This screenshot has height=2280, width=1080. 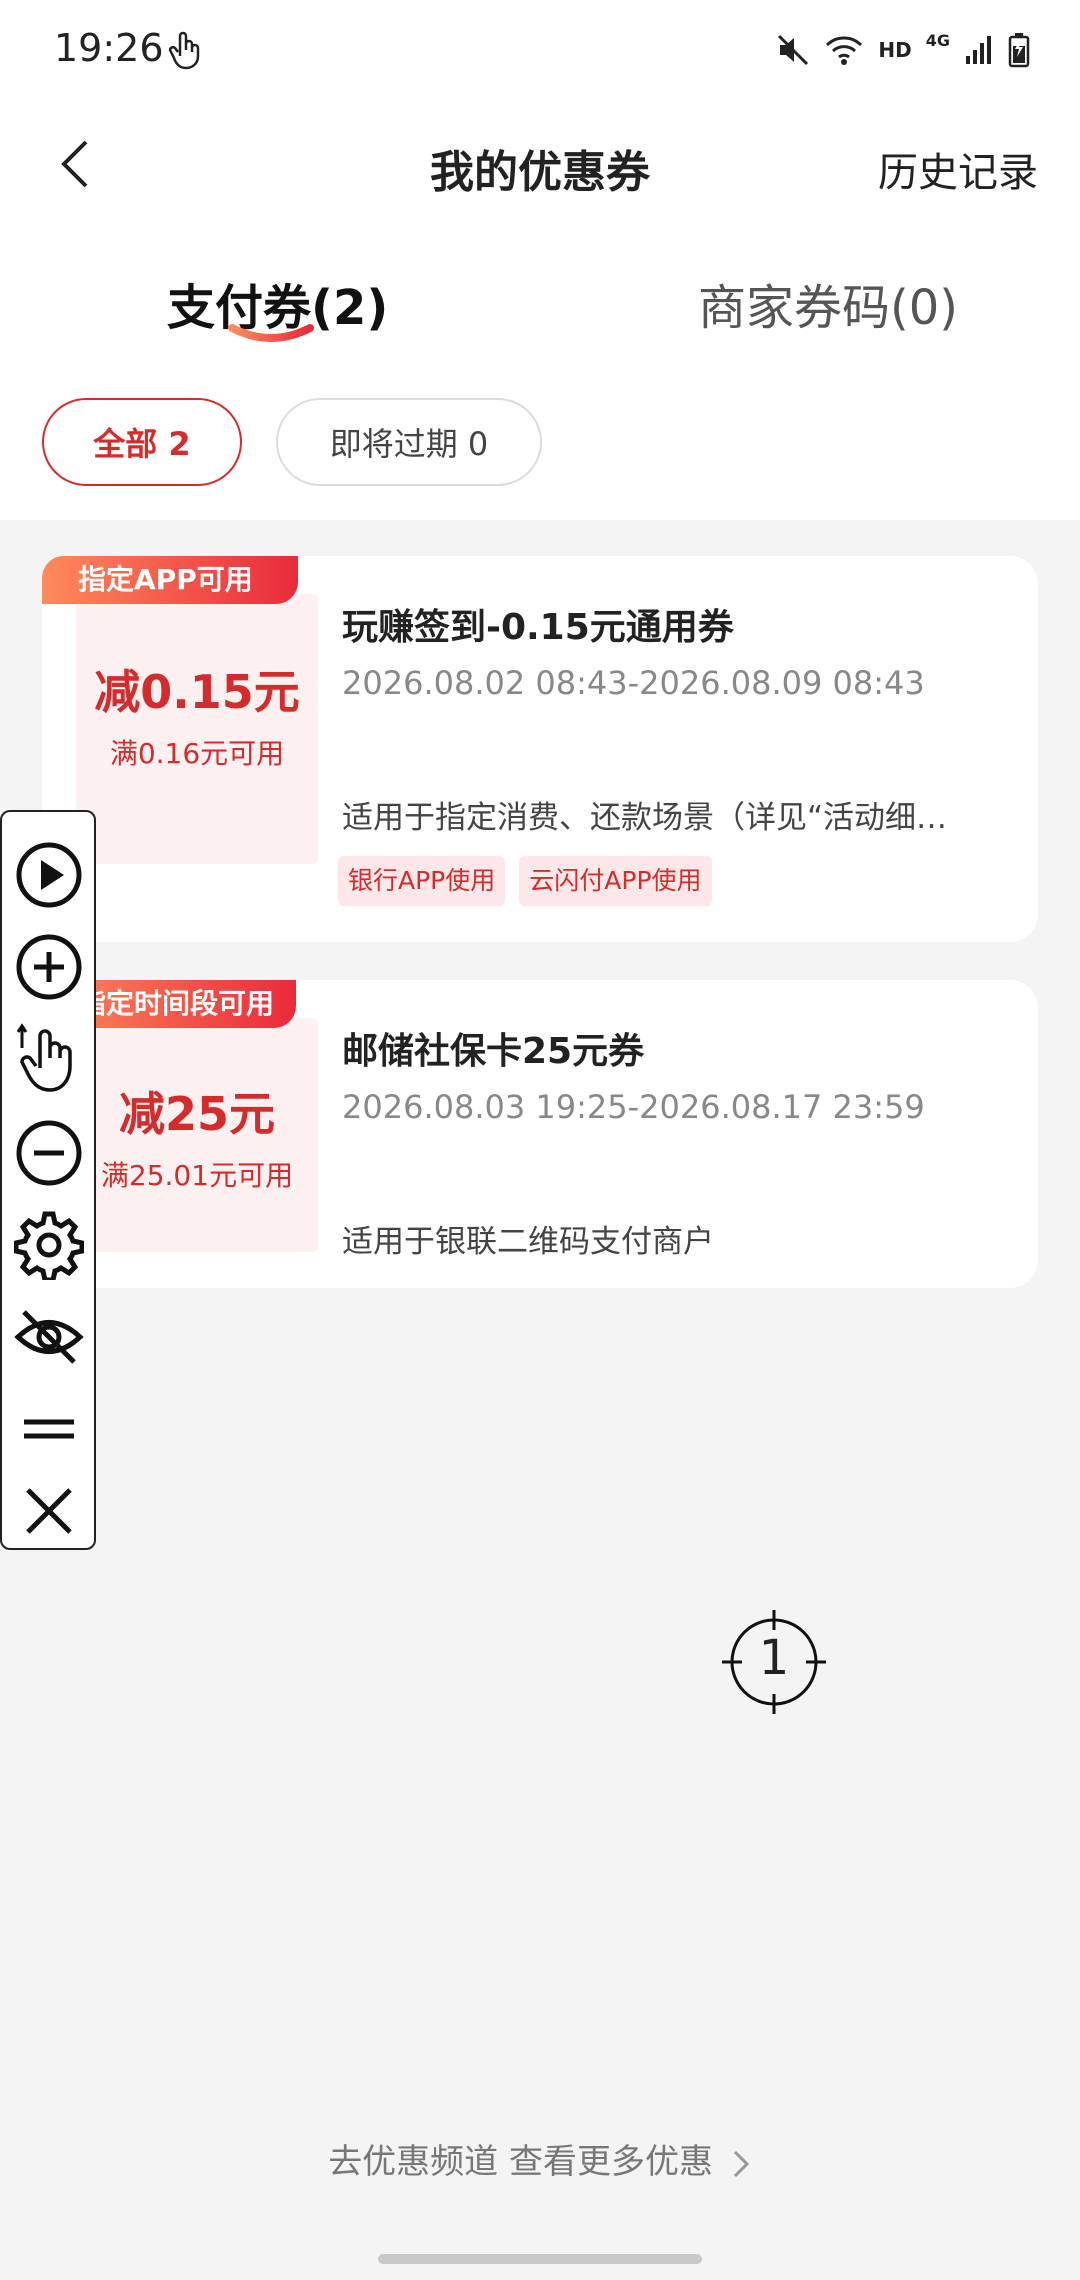 What do you see at coordinates (197, 692) in the screenshot?
I see `coupon-amount: 减0.15元` at bounding box center [197, 692].